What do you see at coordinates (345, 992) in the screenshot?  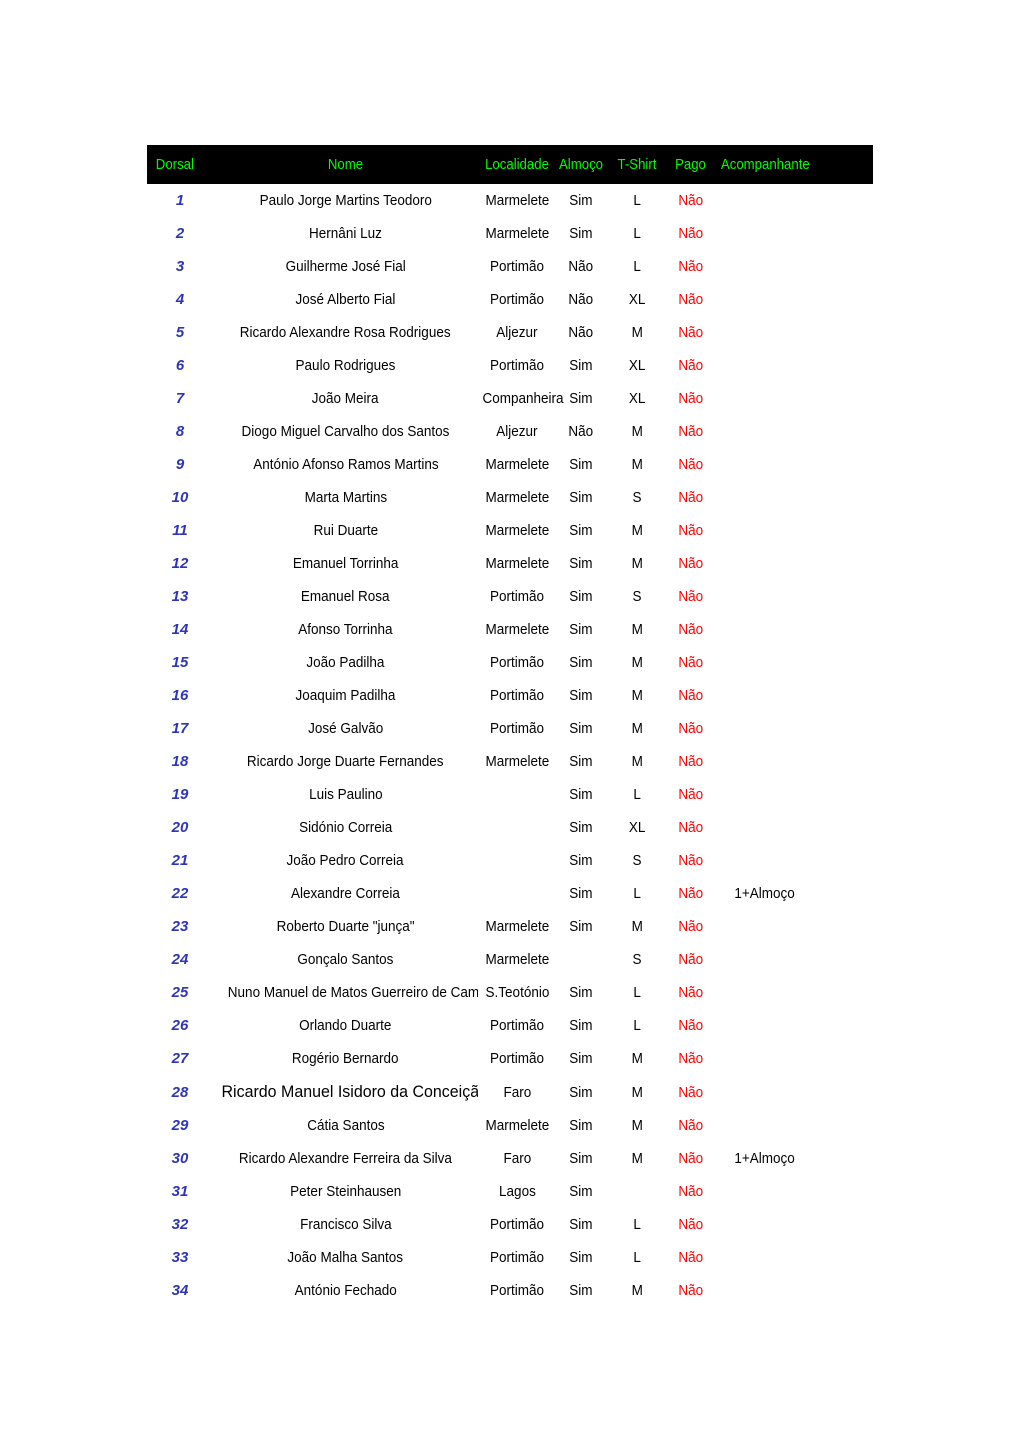 I see `cell-nome: Nuno Manuel de Matos Guerreiro de Campo` at bounding box center [345, 992].